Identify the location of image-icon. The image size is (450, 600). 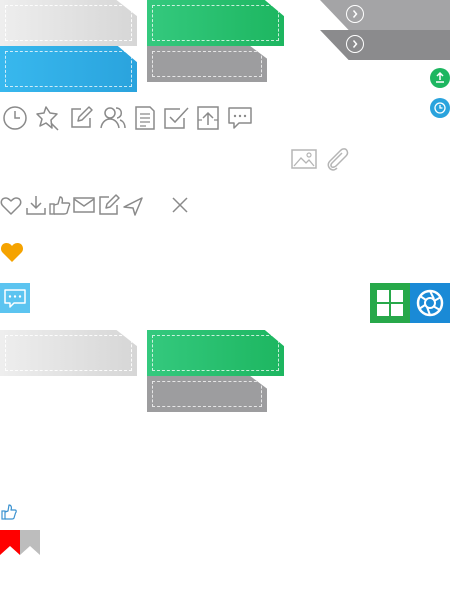
(304, 159).